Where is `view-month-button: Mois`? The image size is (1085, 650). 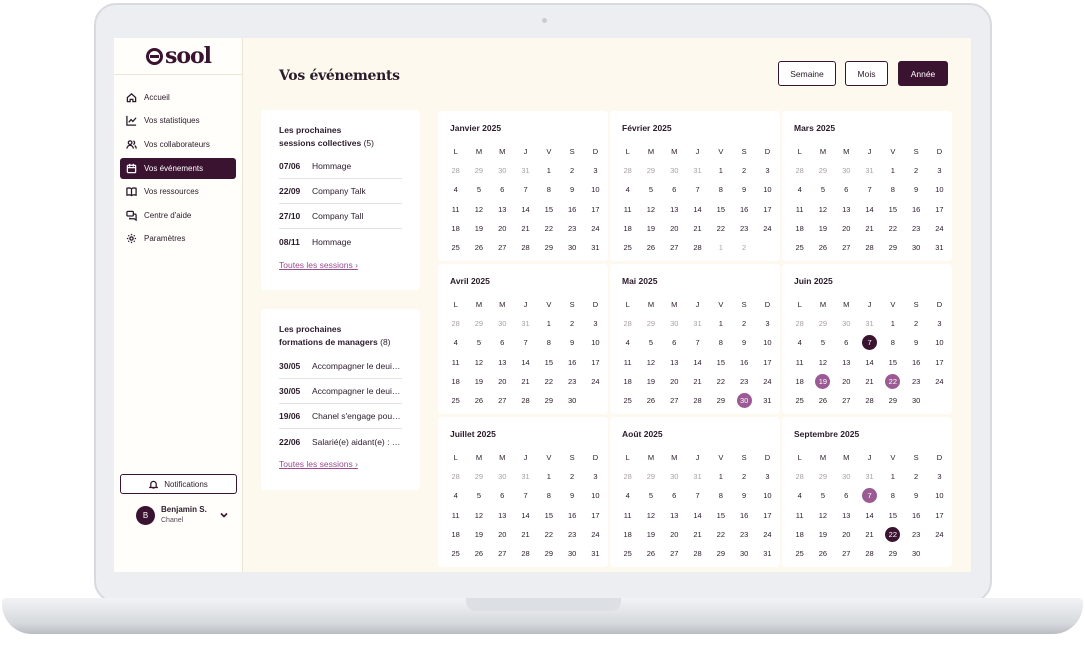
view-month-button: Mois is located at coordinates (866, 73).